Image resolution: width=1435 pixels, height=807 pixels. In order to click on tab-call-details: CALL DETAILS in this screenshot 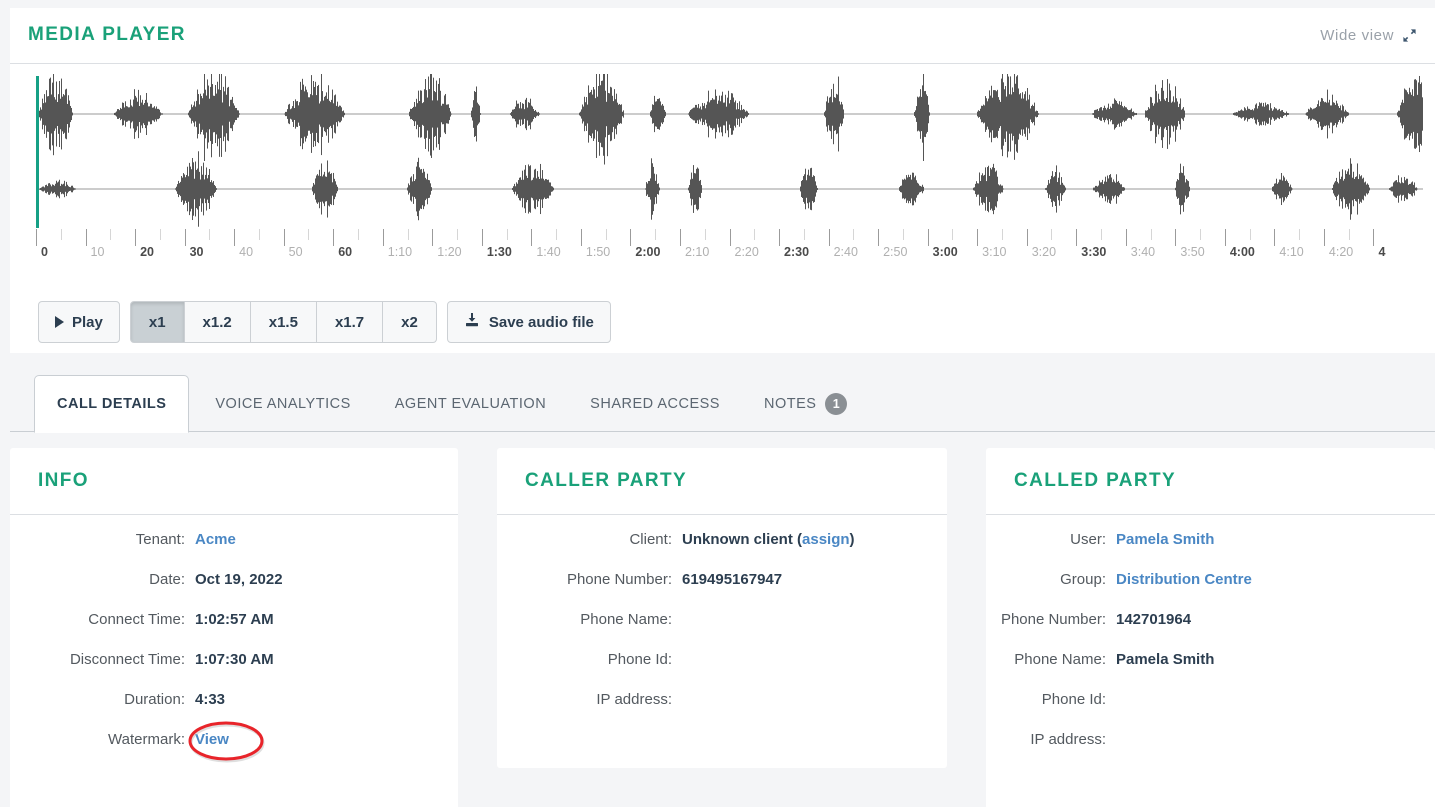, I will do `click(112, 404)`.